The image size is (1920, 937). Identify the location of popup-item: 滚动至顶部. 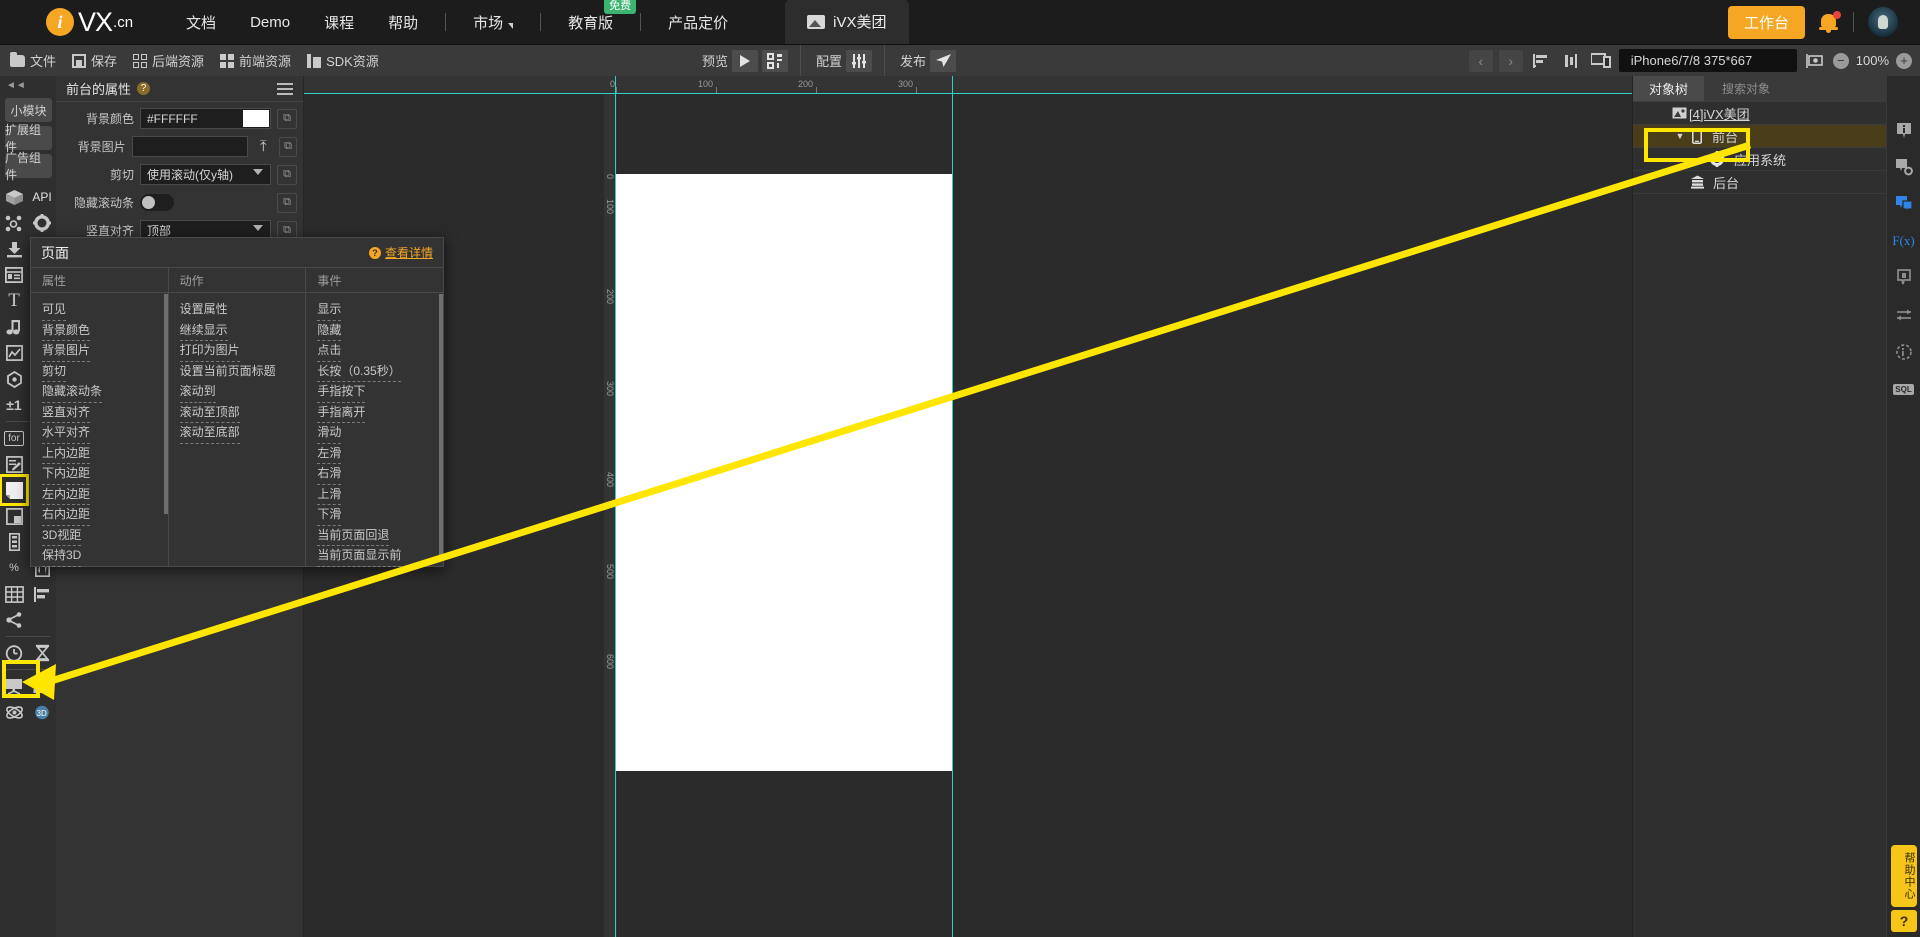
(209, 412).